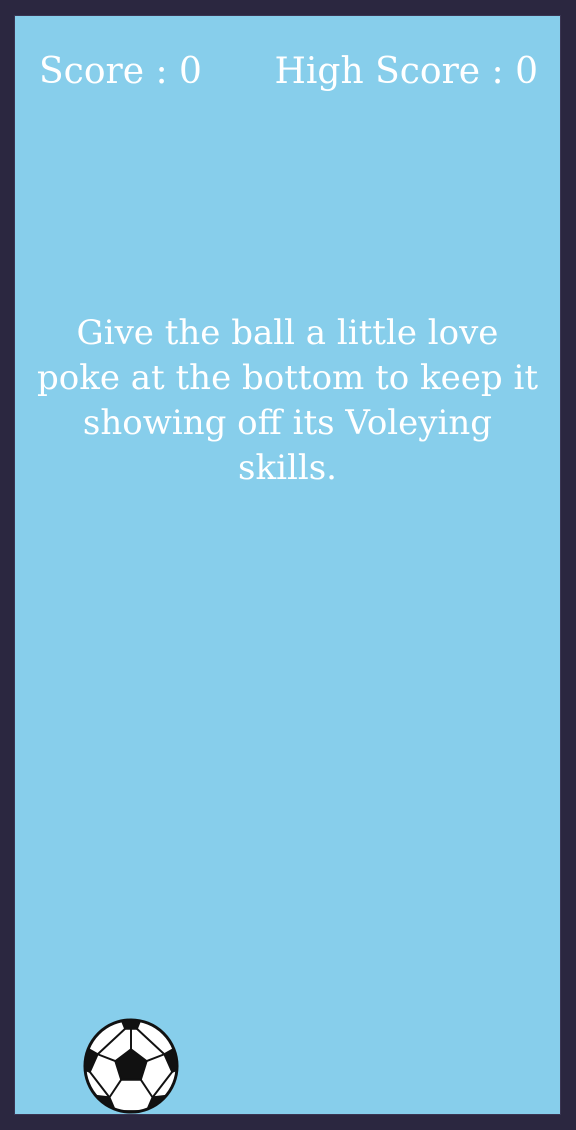  I want to click on score-label: Score : 0, so click(120, 71).